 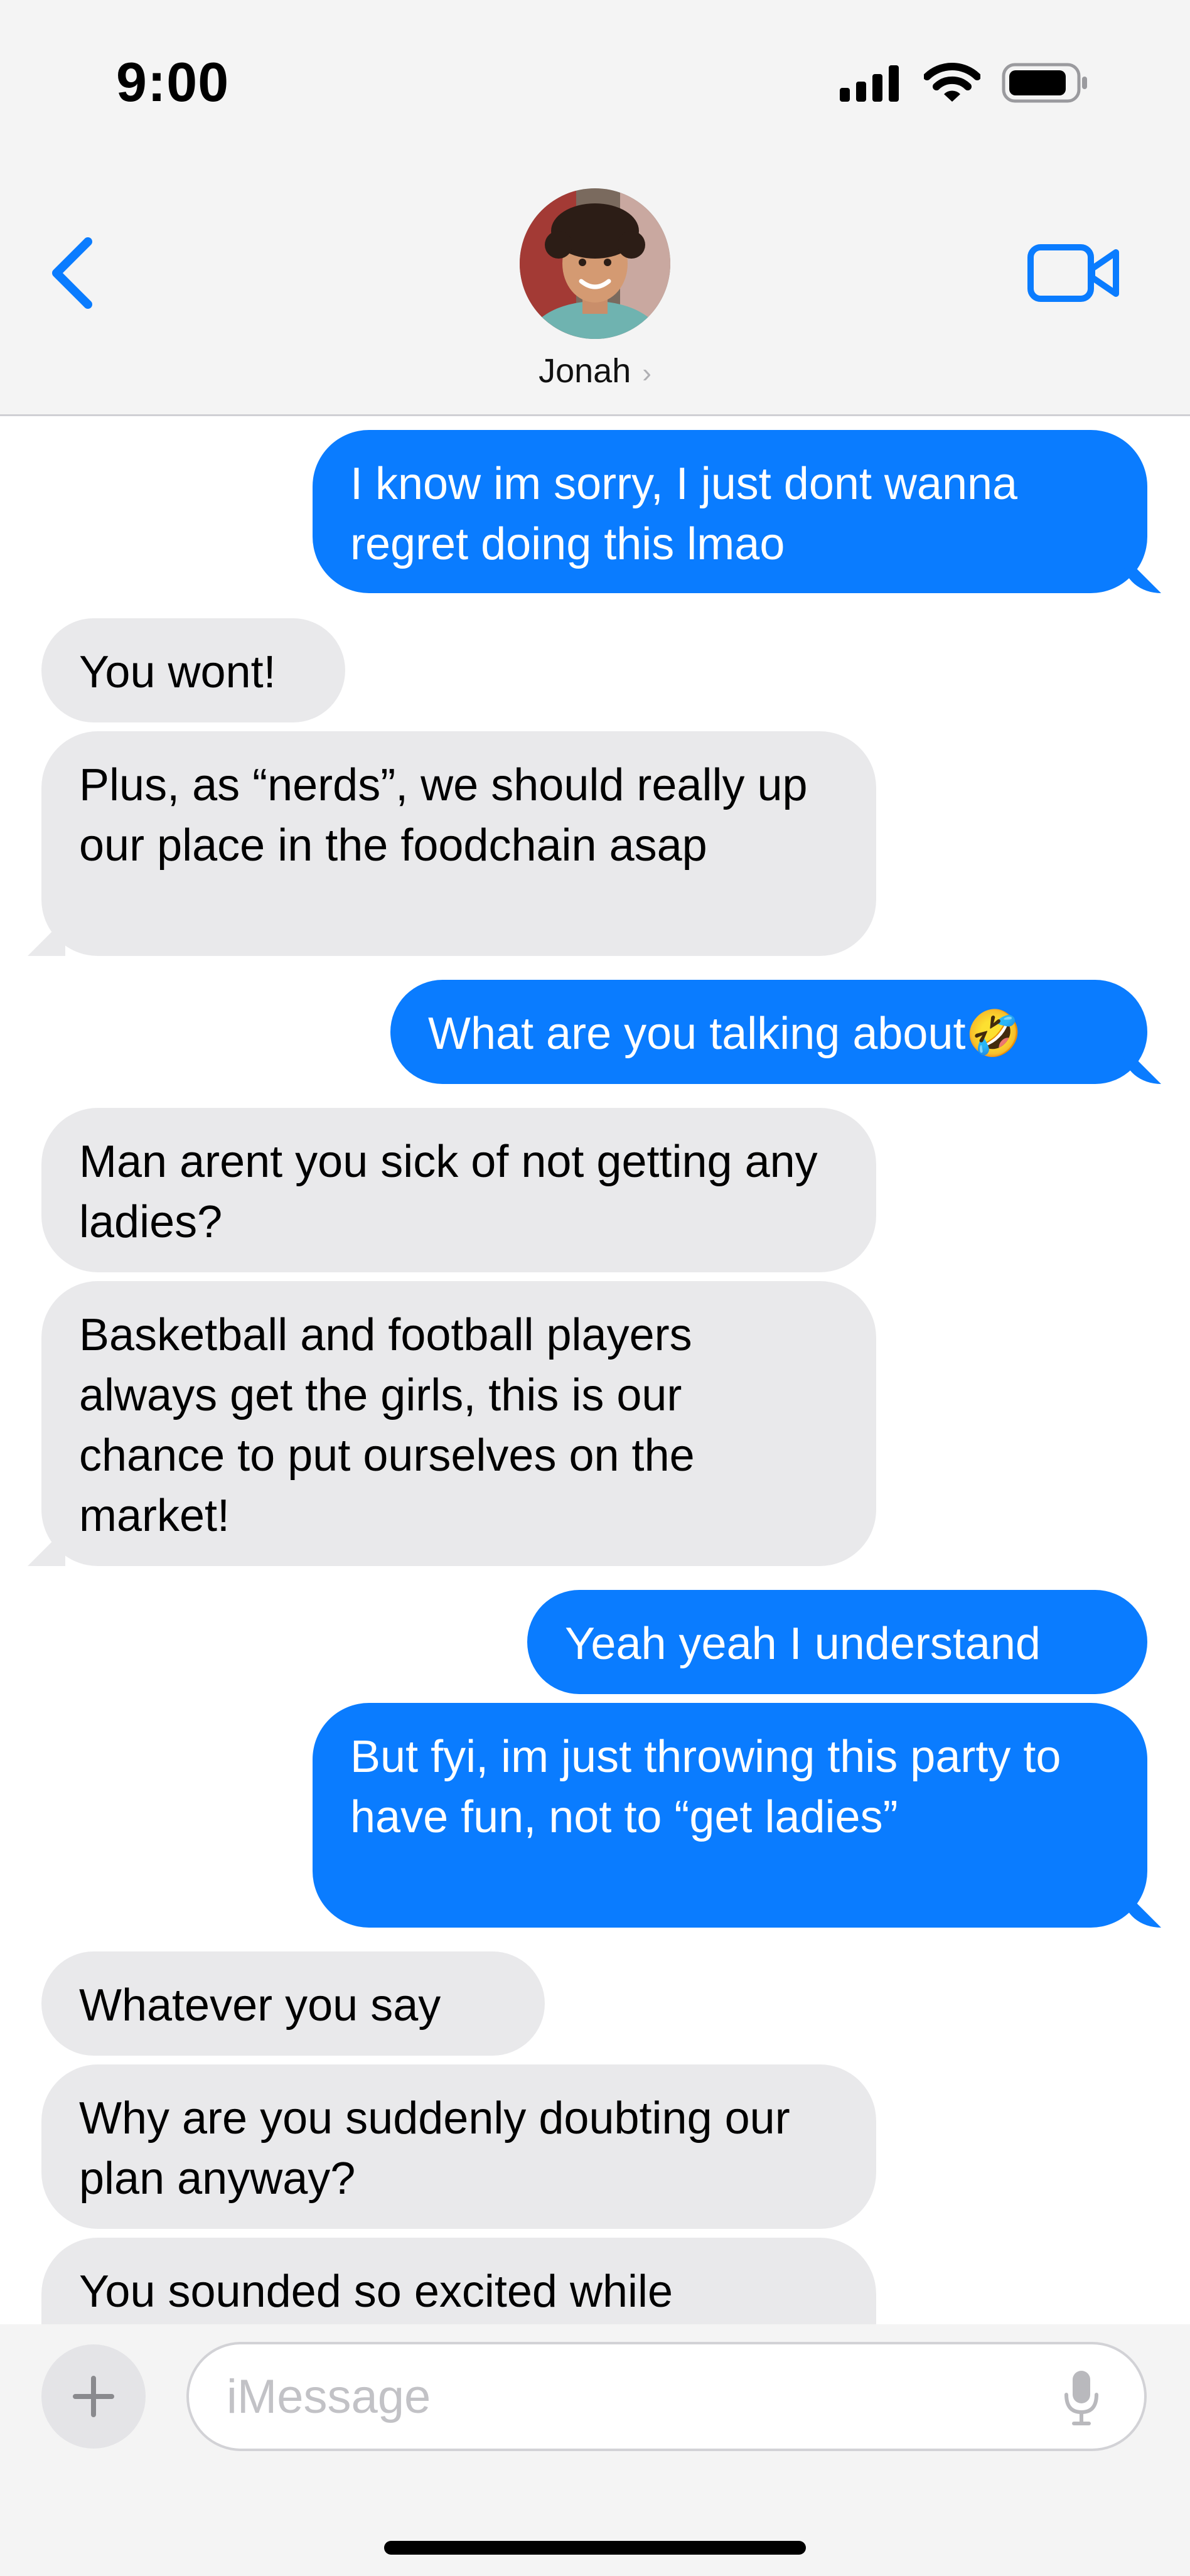 What do you see at coordinates (837, 1642) in the screenshot?
I see `message-bubble-sent: Yeah yeah I understand` at bounding box center [837, 1642].